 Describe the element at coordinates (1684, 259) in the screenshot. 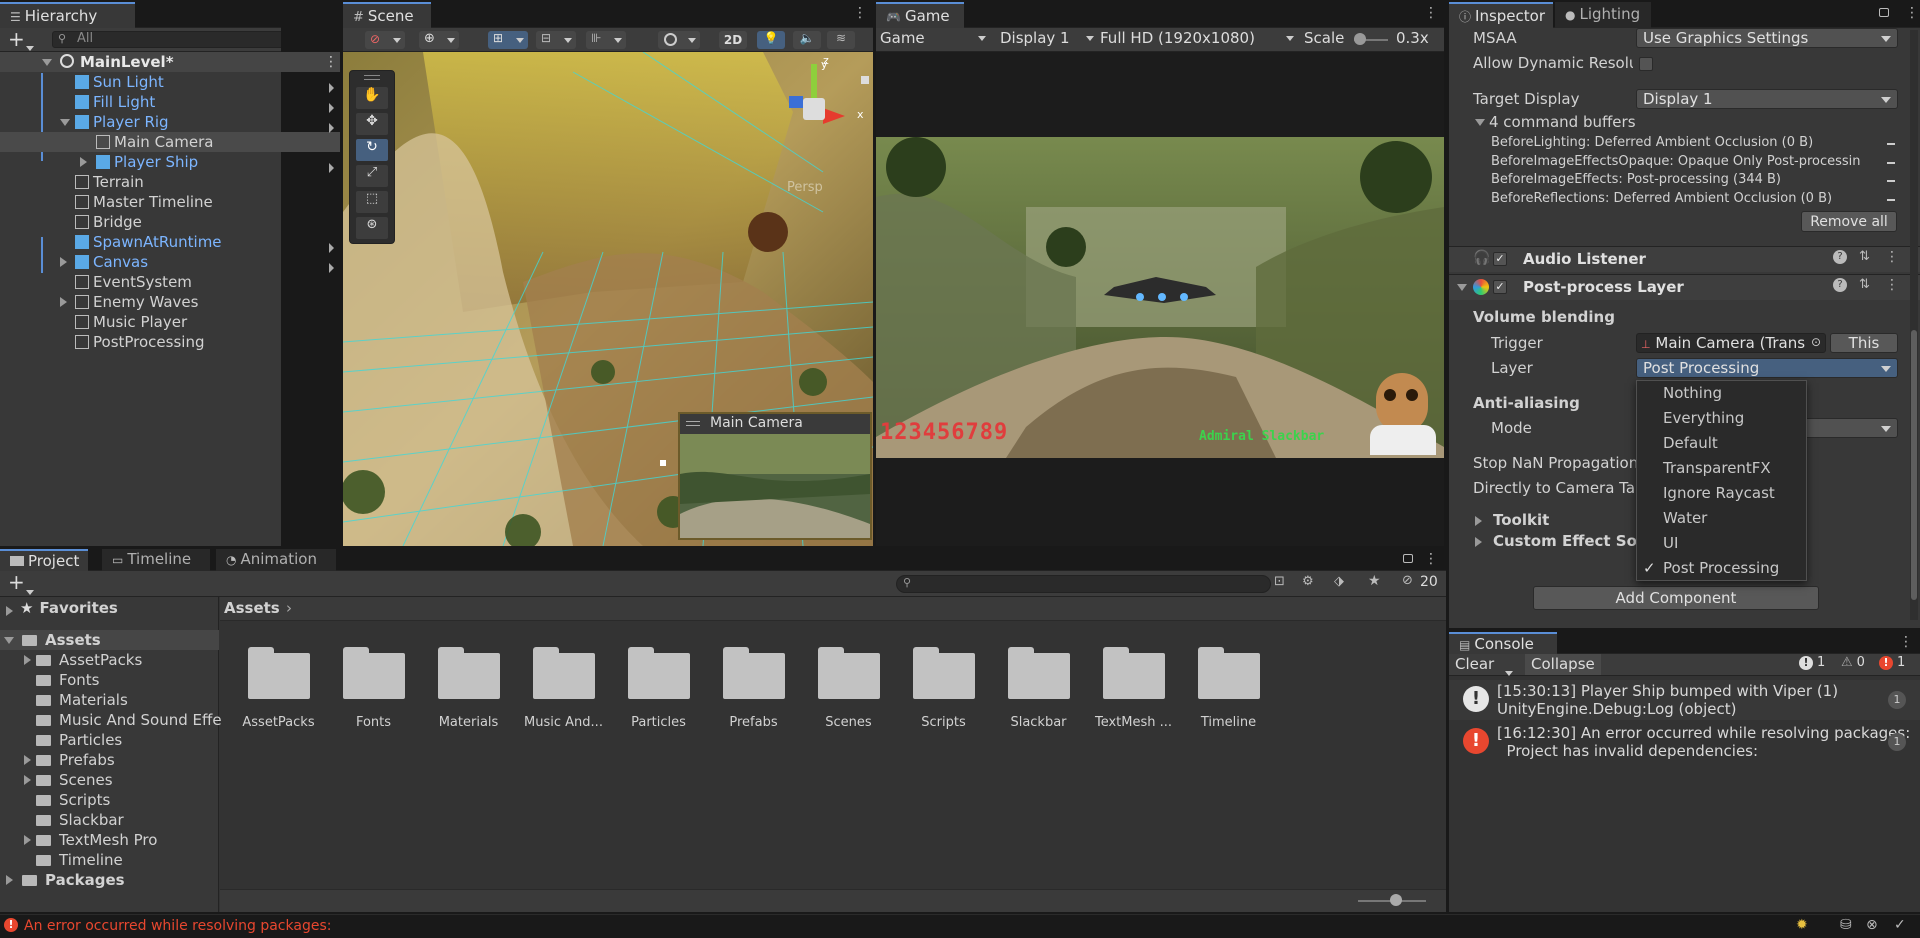

I see `audio-listener-header: 🎧 ✓ Audio Listener ? ⇅ ⋮` at that location.